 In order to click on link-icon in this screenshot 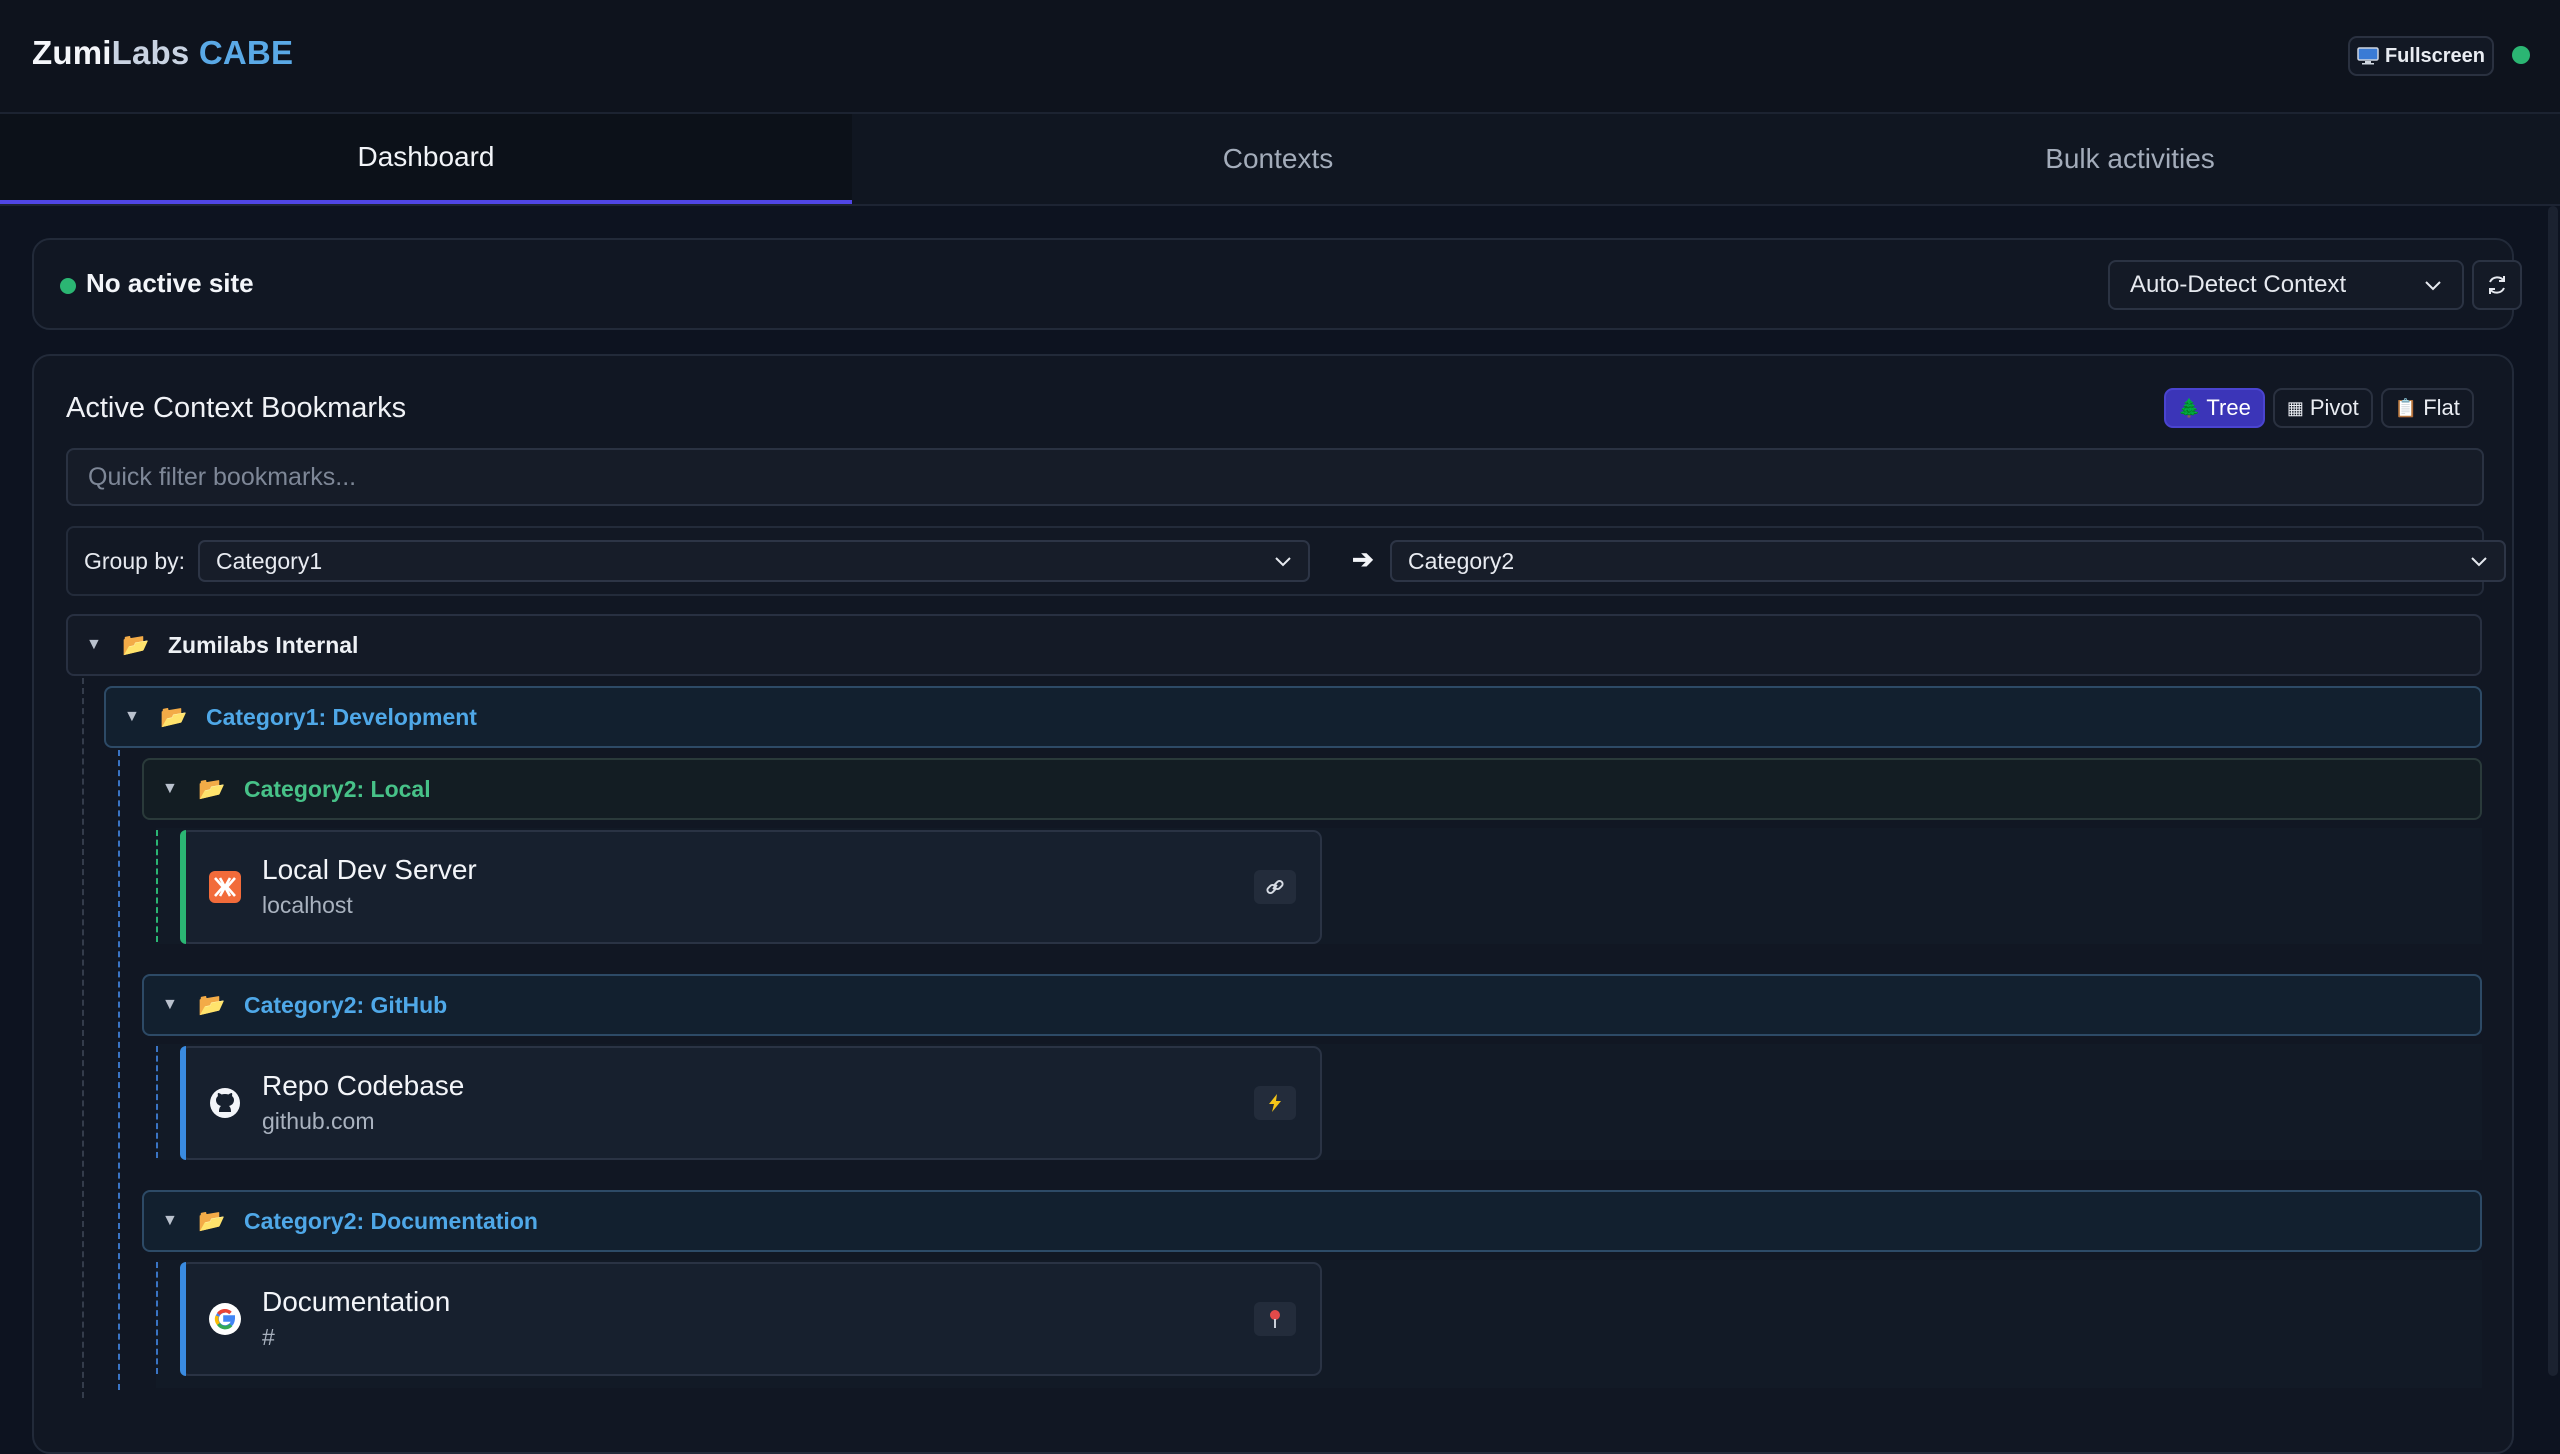, I will do `click(1275, 887)`.